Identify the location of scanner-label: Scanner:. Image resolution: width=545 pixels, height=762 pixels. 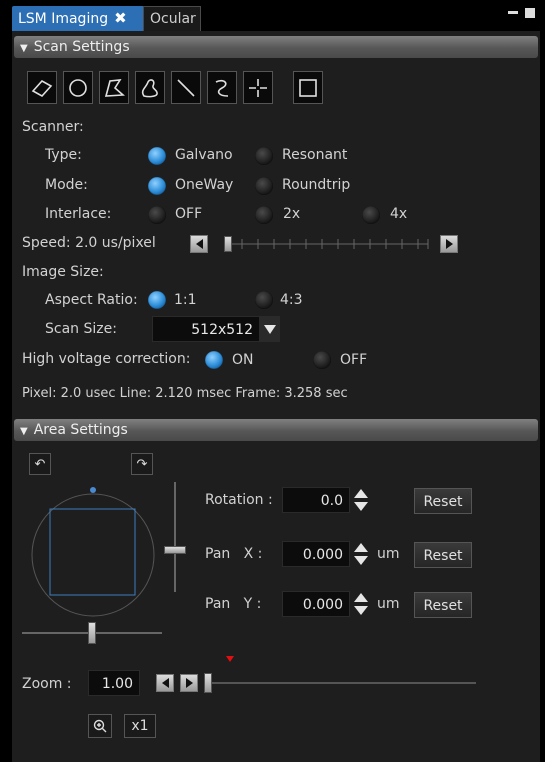
(53, 127).